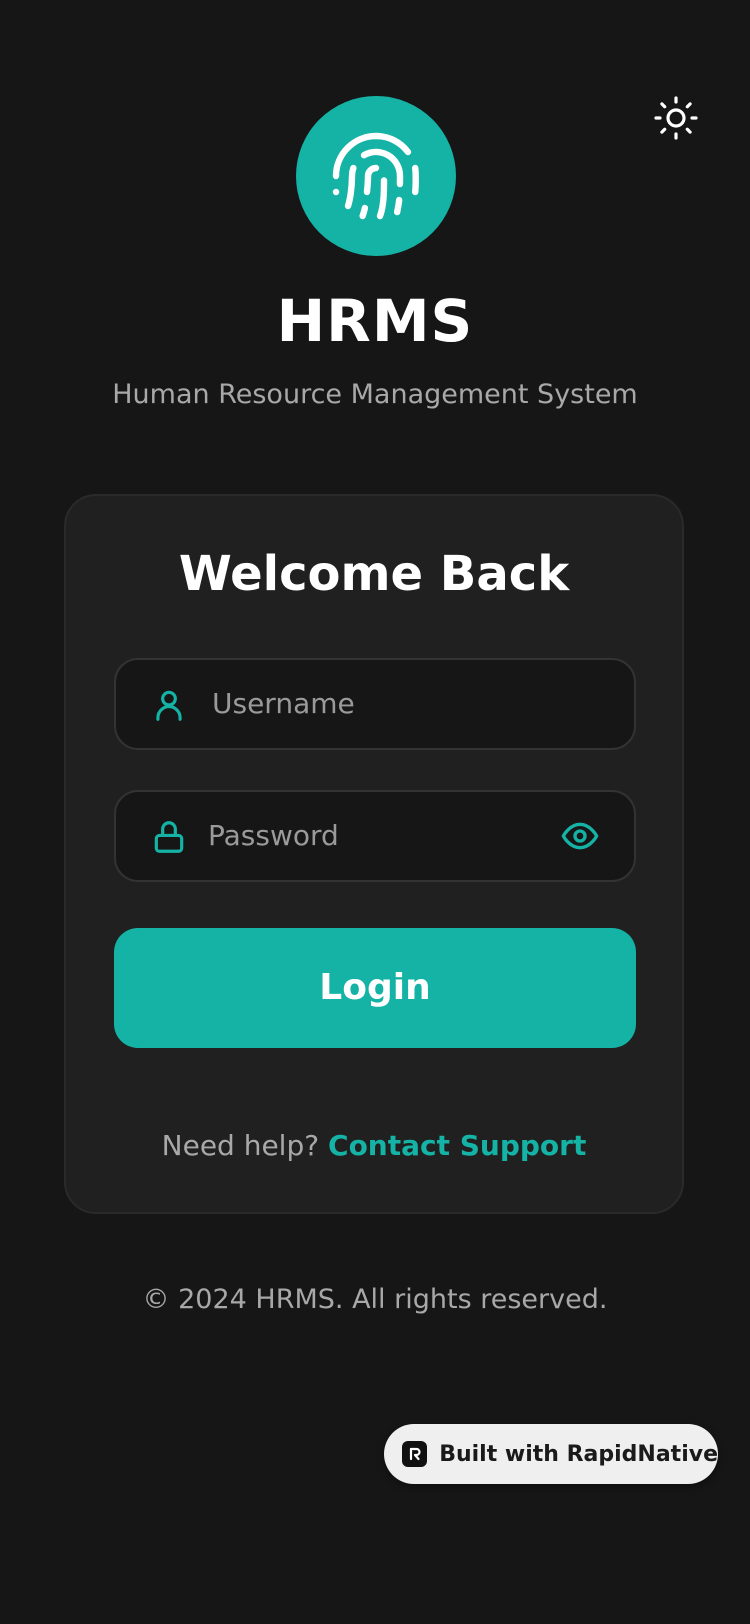 This screenshot has height=1624, width=750. What do you see at coordinates (169, 705) in the screenshot?
I see `user-icon` at bounding box center [169, 705].